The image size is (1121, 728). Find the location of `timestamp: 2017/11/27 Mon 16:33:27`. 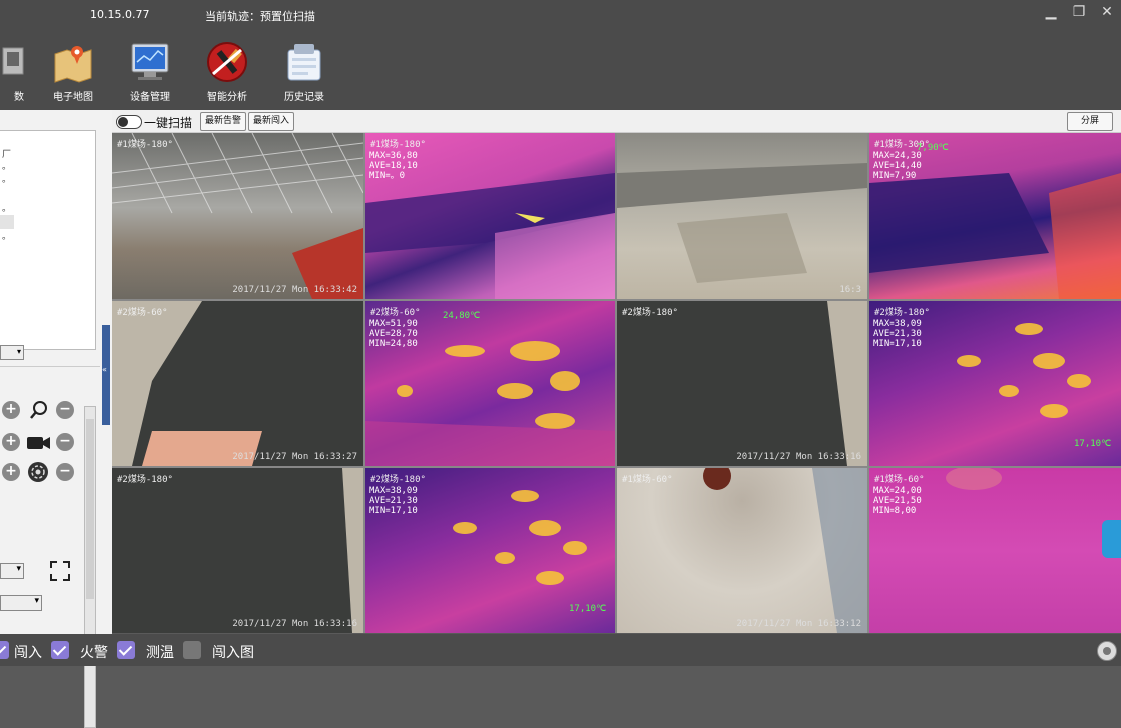

timestamp: 2017/11/27 Mon 16:33:27 is located at coordinates (294, 457).